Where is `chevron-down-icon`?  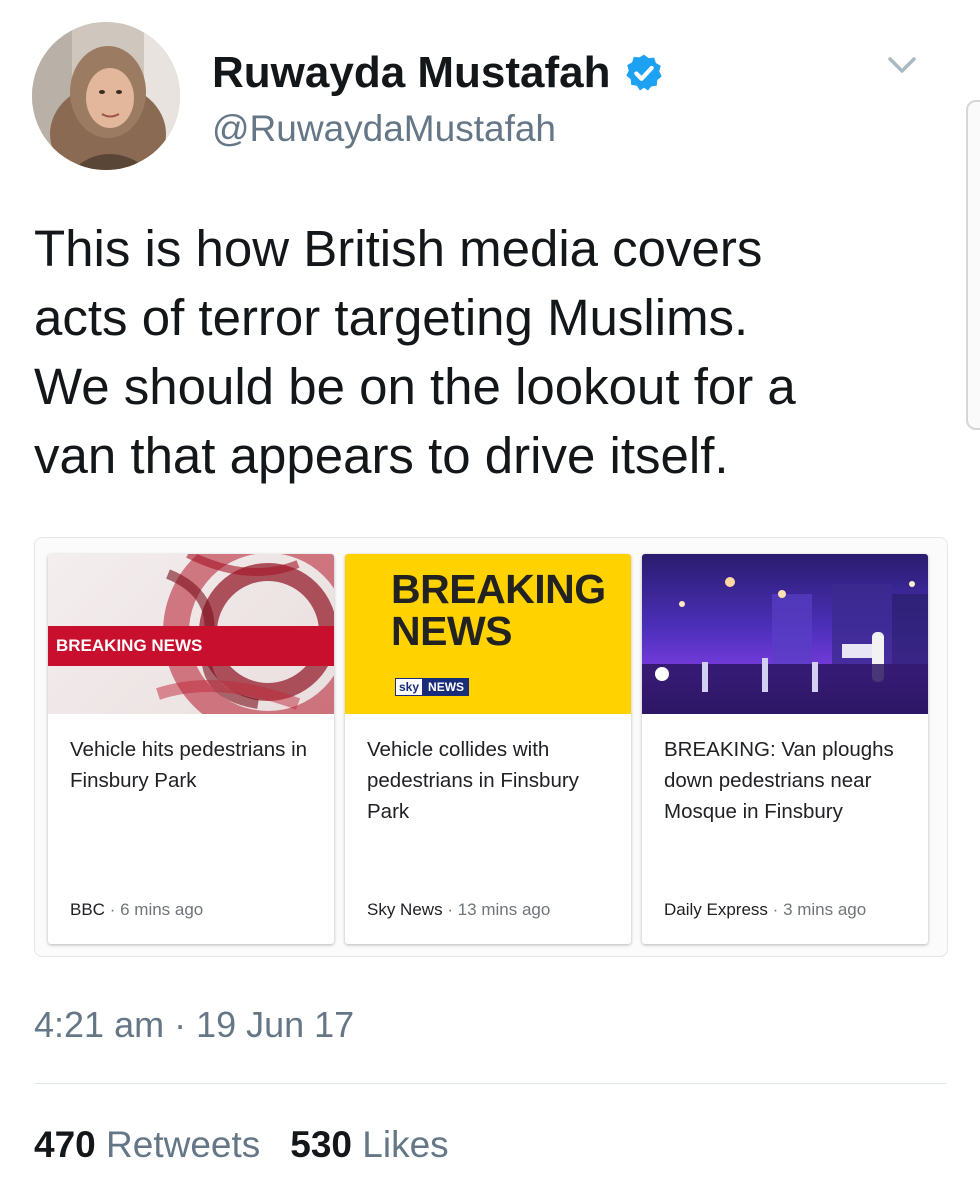 chevron-down-icon is located at coordinates (902, 65).